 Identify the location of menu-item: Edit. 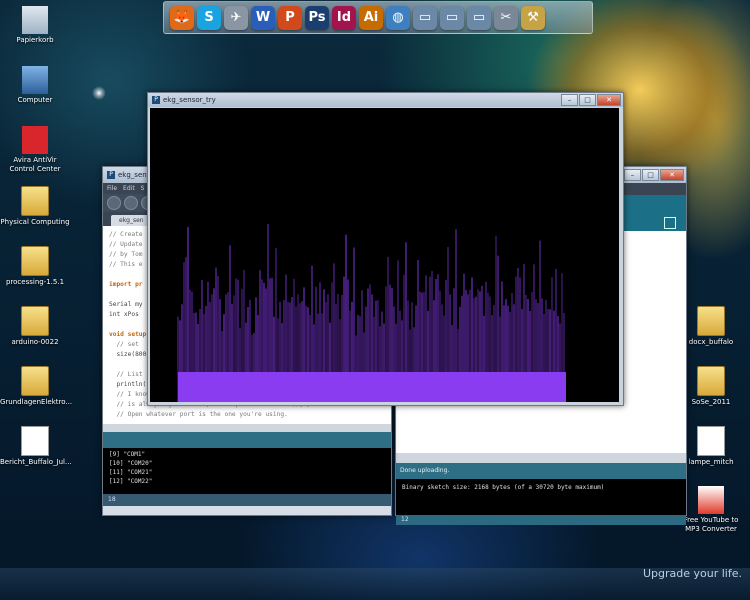
(129, 188).